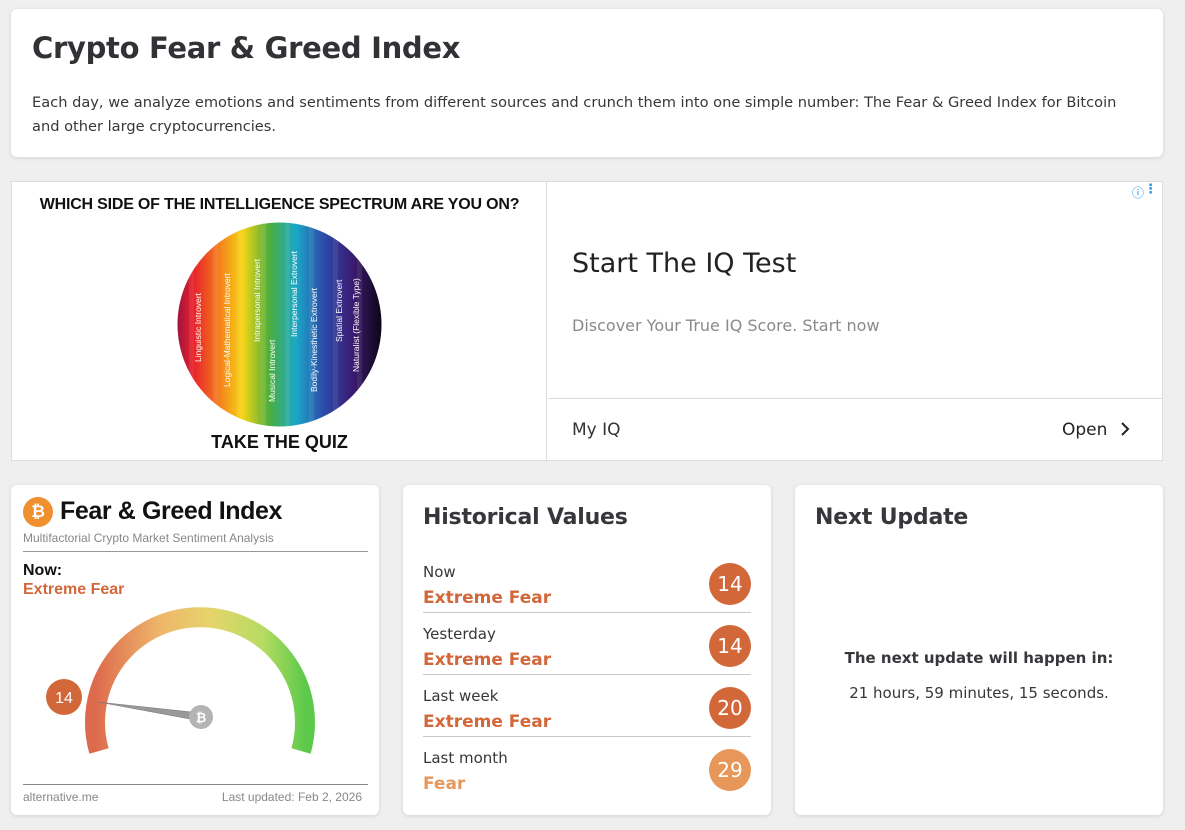 The image size is (1185, 830). What do you see at coordinates (587, 768) in the screenshot?
I see `historical-row: Last month Fear 29` at bounding box center [587, 768].